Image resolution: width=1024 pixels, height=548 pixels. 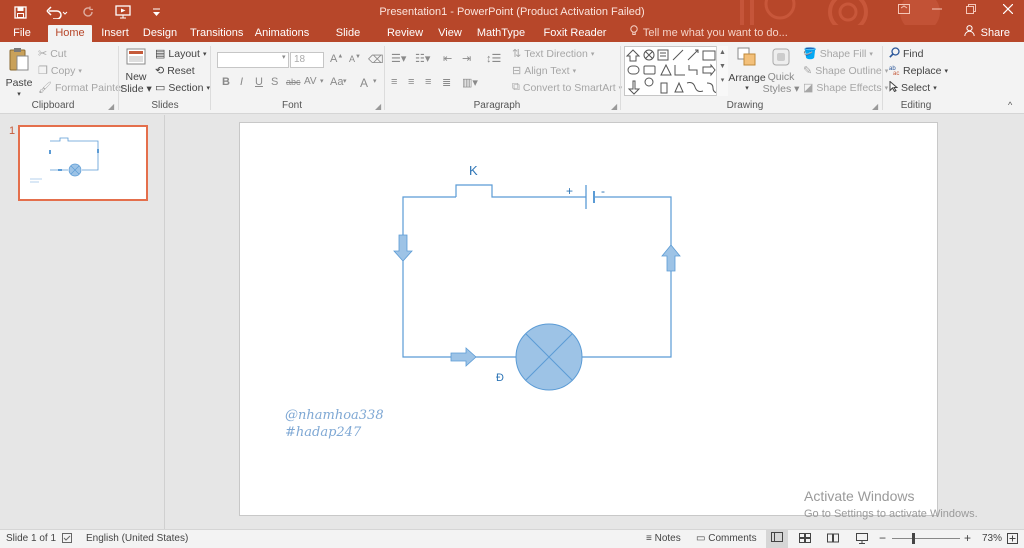 I want to click on zoom-in-button: +, so click(x=967, y=538).